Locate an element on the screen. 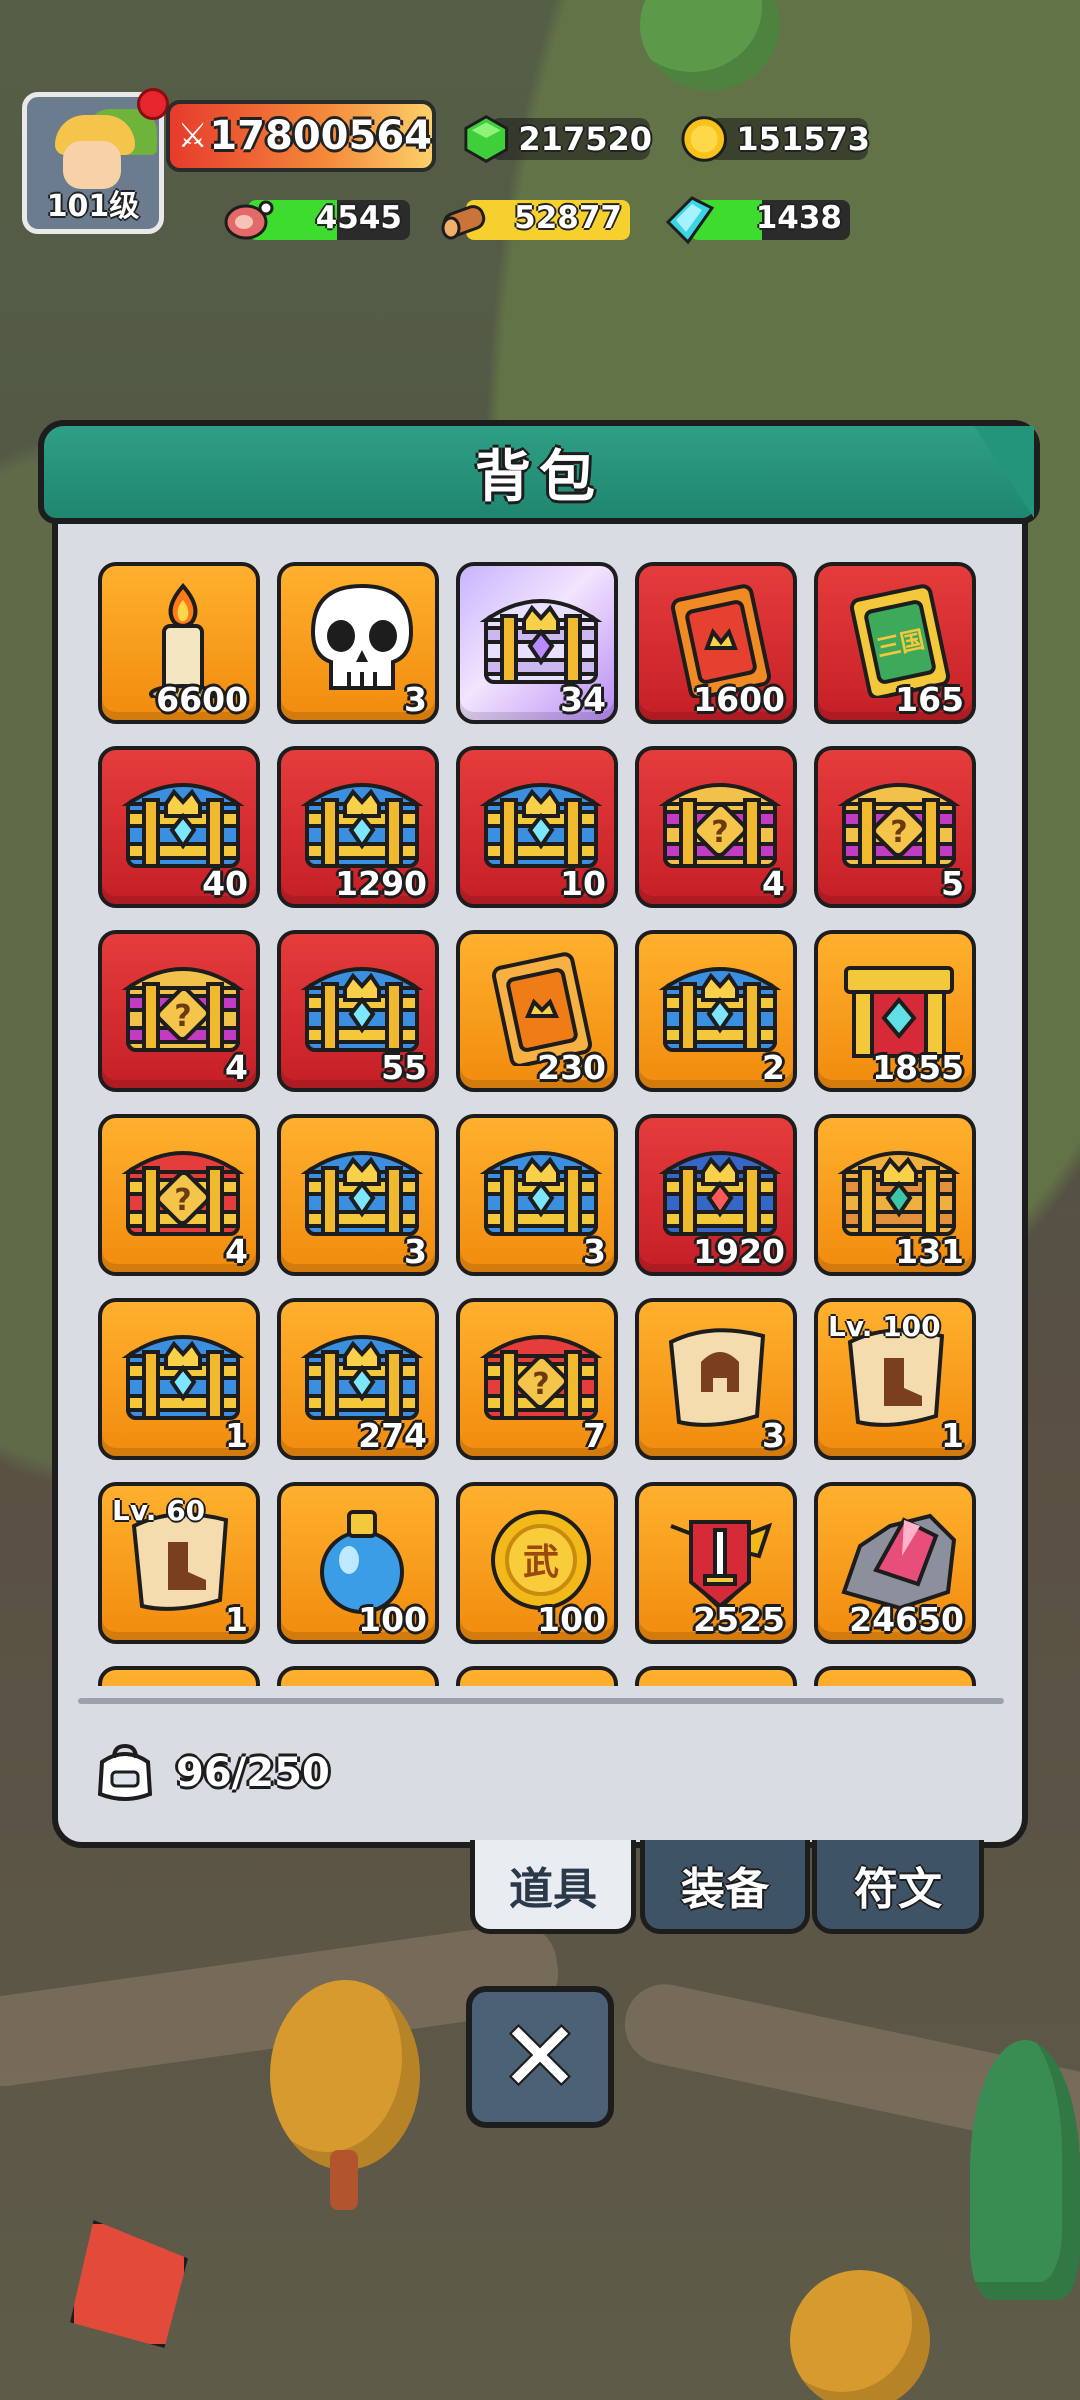  inventory-item: ? 7 is located at coordinates (537, 1379).